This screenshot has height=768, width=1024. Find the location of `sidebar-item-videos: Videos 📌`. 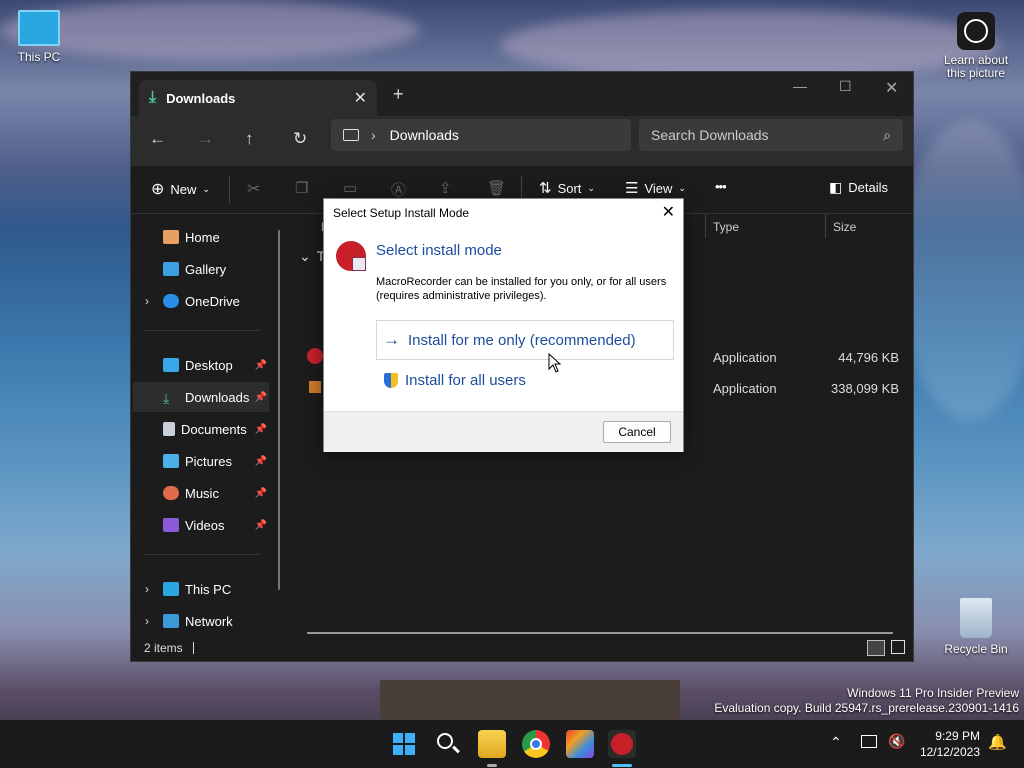

sidebar-item-videos: Videos 📌 is located at coordinates (201, 525).